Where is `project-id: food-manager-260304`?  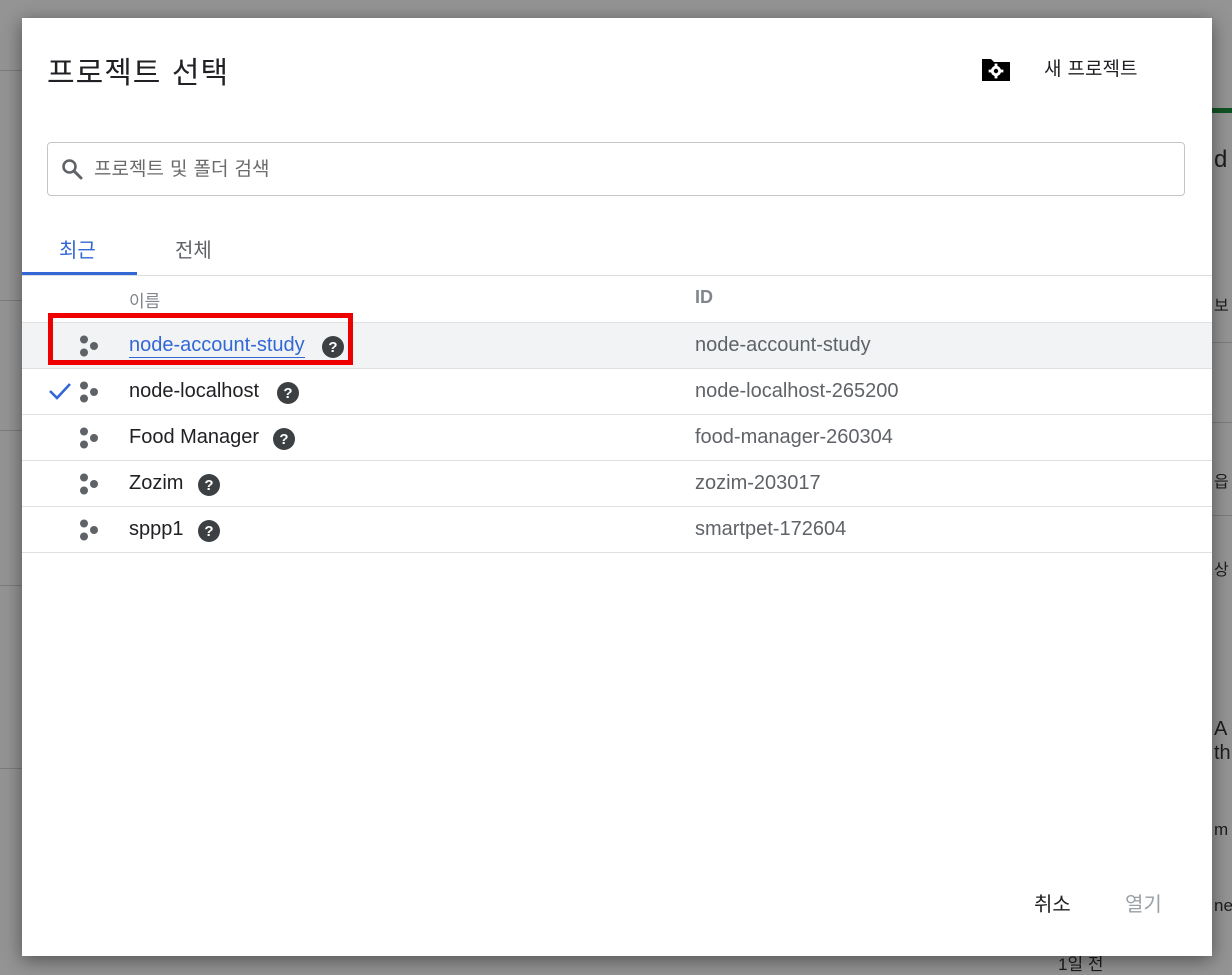
project-id: food-manager-260304 is located at coordinates (794, 437).